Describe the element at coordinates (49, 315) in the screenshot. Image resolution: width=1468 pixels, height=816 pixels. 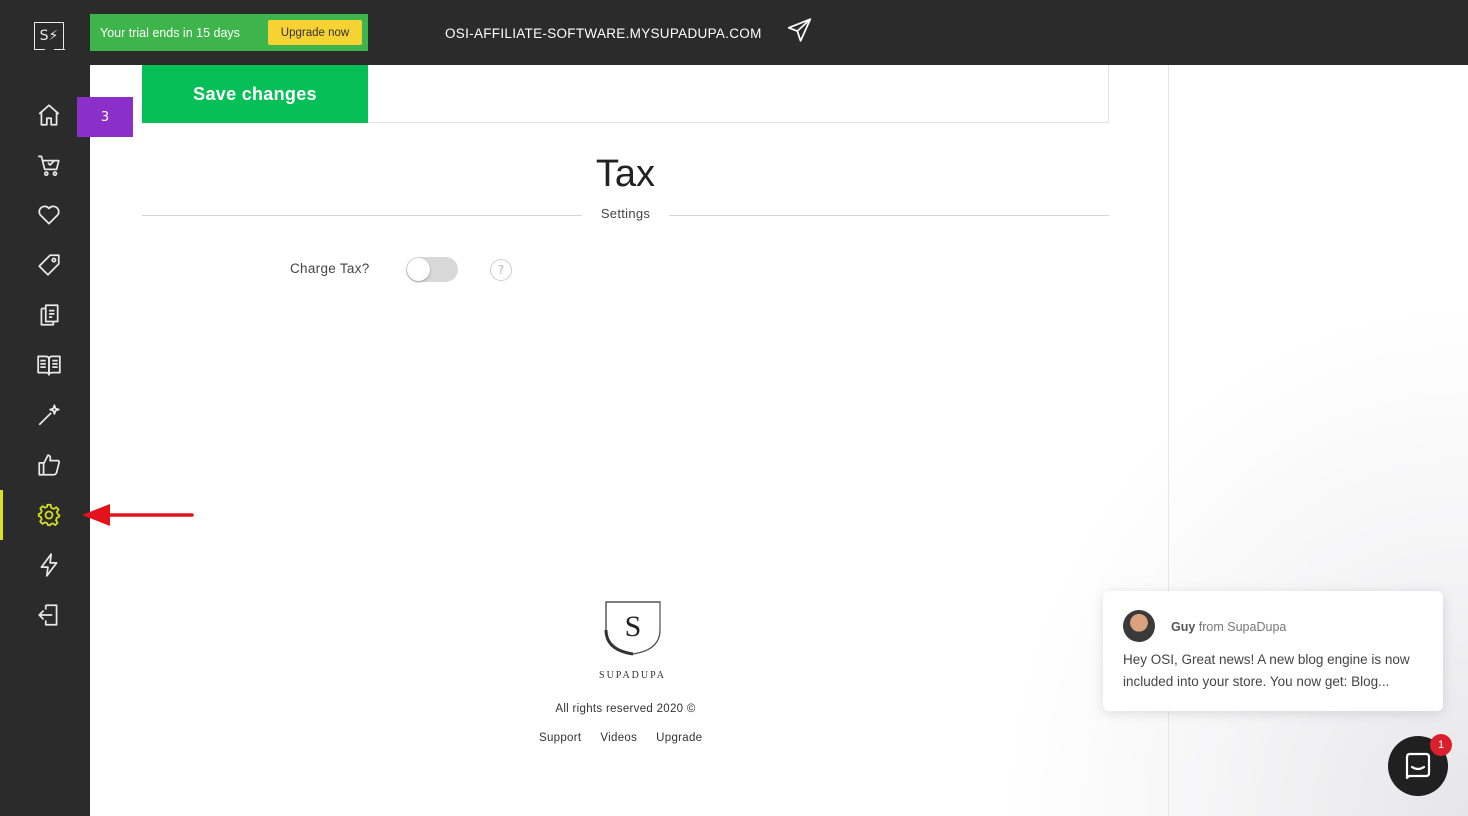
I see `pages-icon` at that location.